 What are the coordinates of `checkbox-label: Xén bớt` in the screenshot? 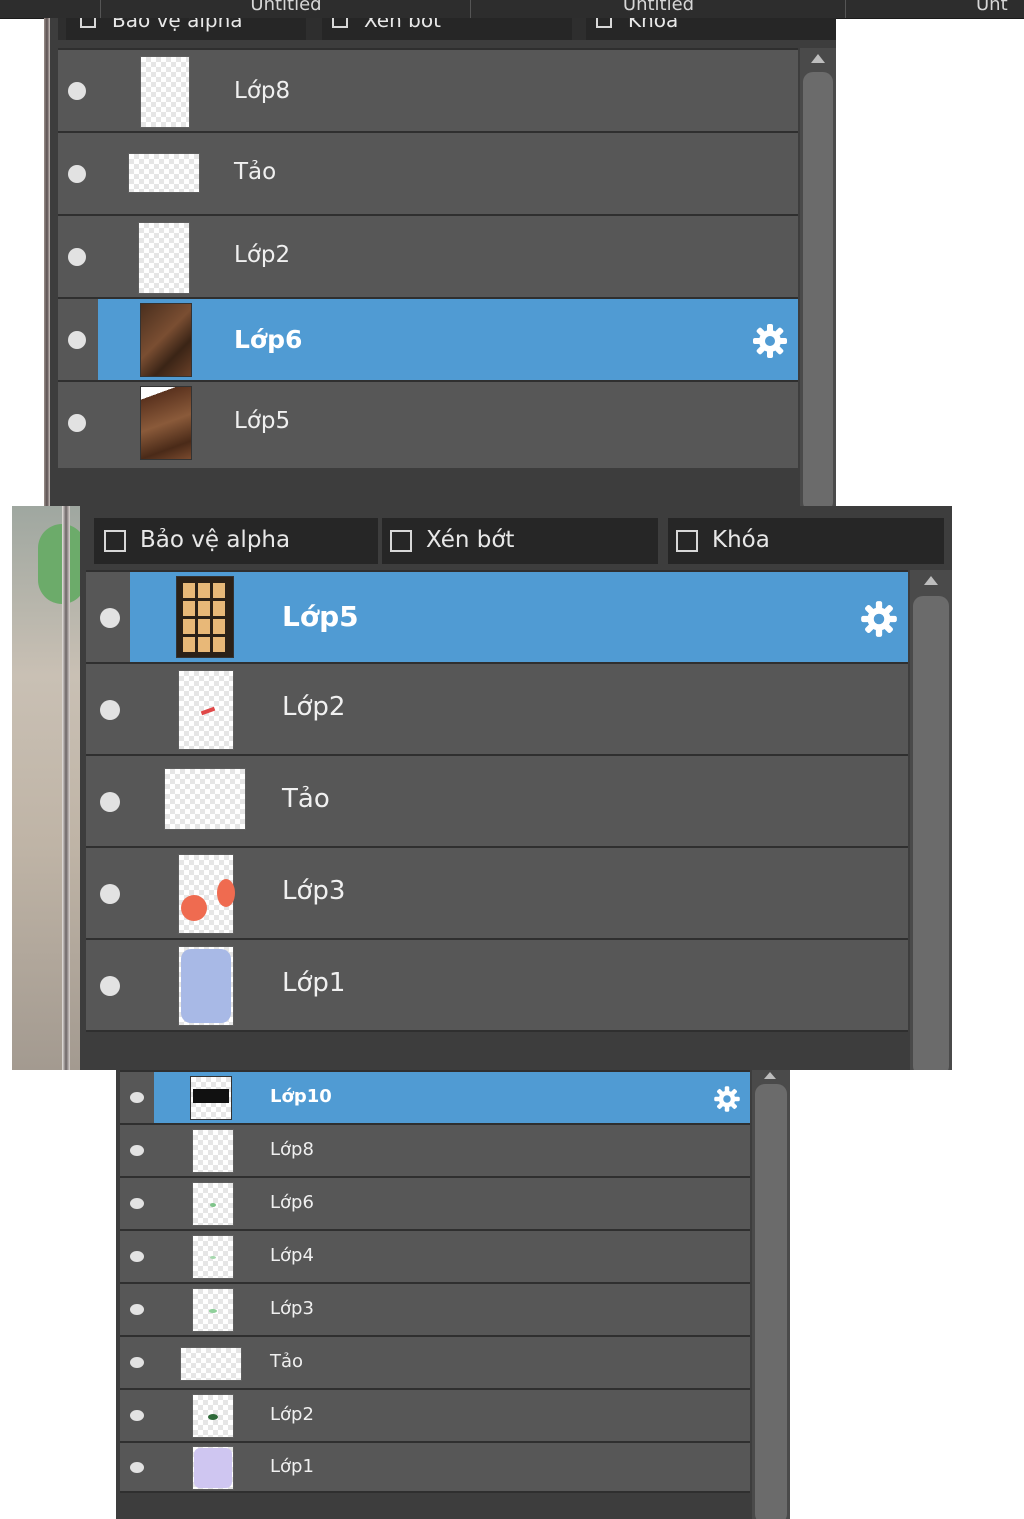 It's located at (402, 25).